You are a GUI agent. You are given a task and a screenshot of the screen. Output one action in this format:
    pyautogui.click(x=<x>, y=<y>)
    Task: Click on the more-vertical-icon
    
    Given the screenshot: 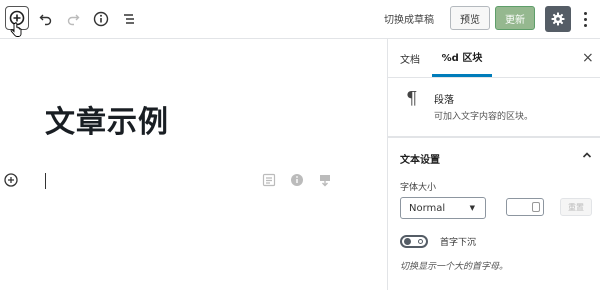 What is the action you would take?
    pyautogui.click(x=585, y=13)
    